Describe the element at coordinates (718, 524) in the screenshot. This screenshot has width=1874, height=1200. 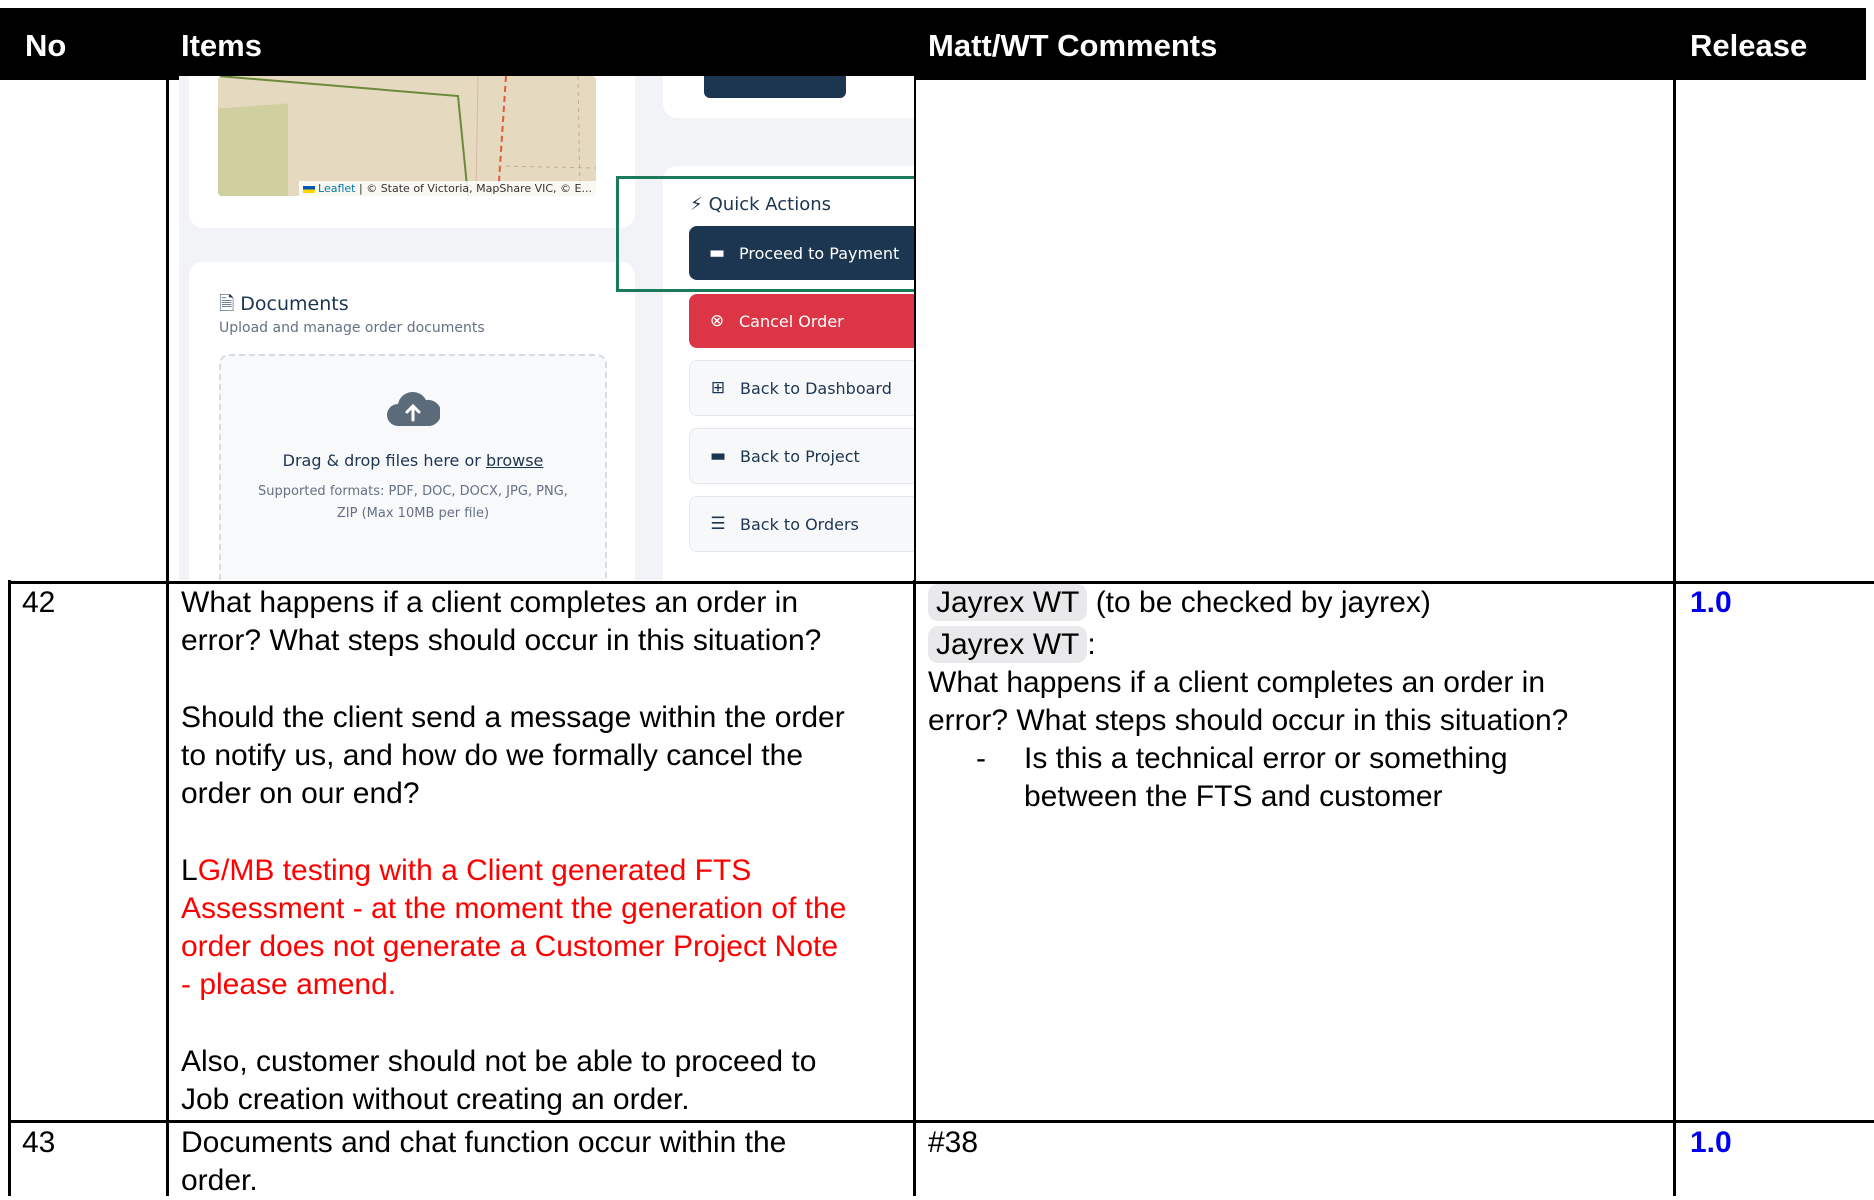
I see `list-icon: ☰` at that location.